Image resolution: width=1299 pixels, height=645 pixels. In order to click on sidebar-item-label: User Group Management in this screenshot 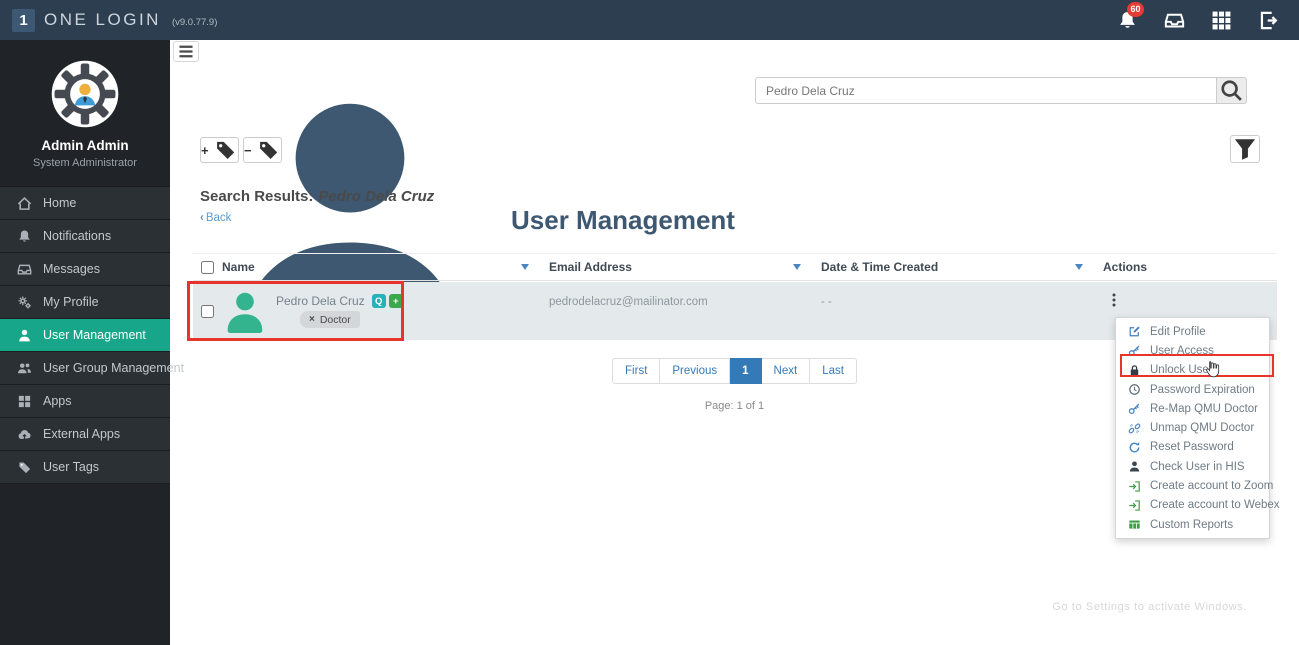, I will do `click(114, 368)`.